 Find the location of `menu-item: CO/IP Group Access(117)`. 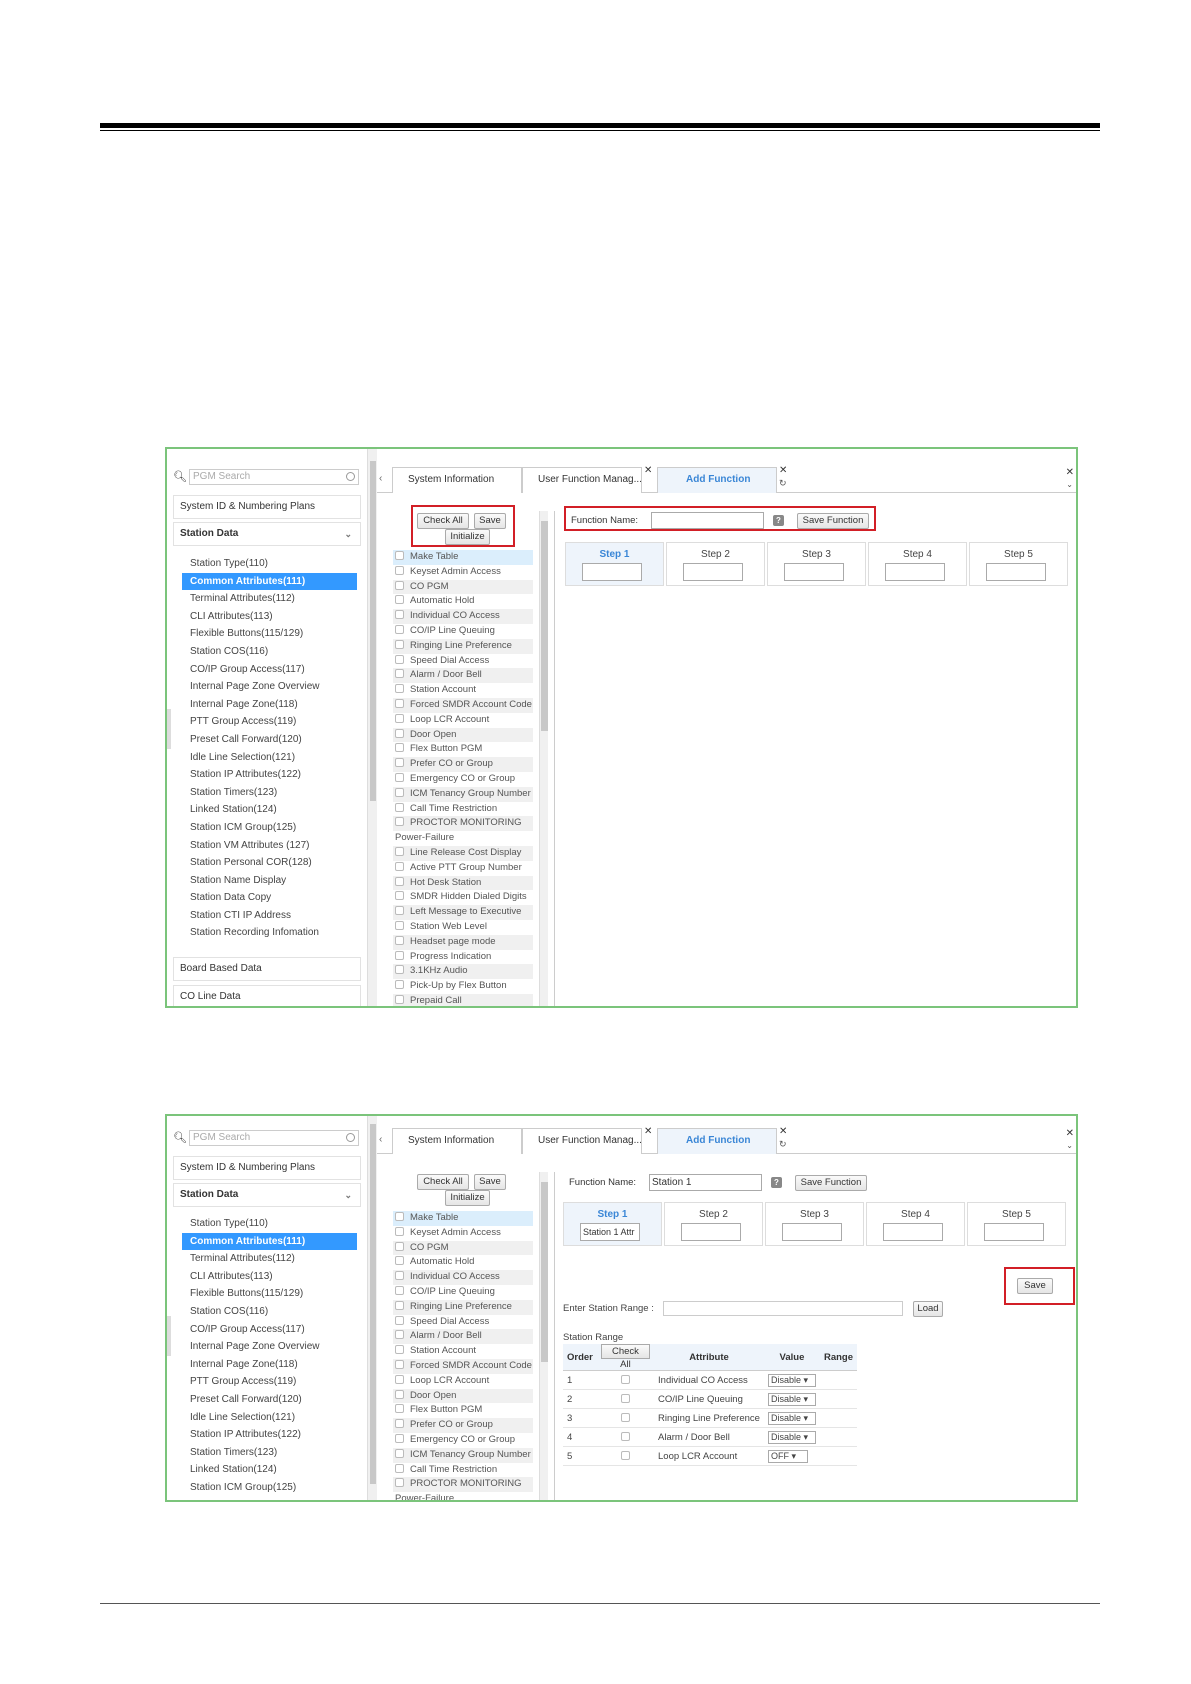

menu-item: CO/IP Group Access(117) is located at coordinates (269, 670).